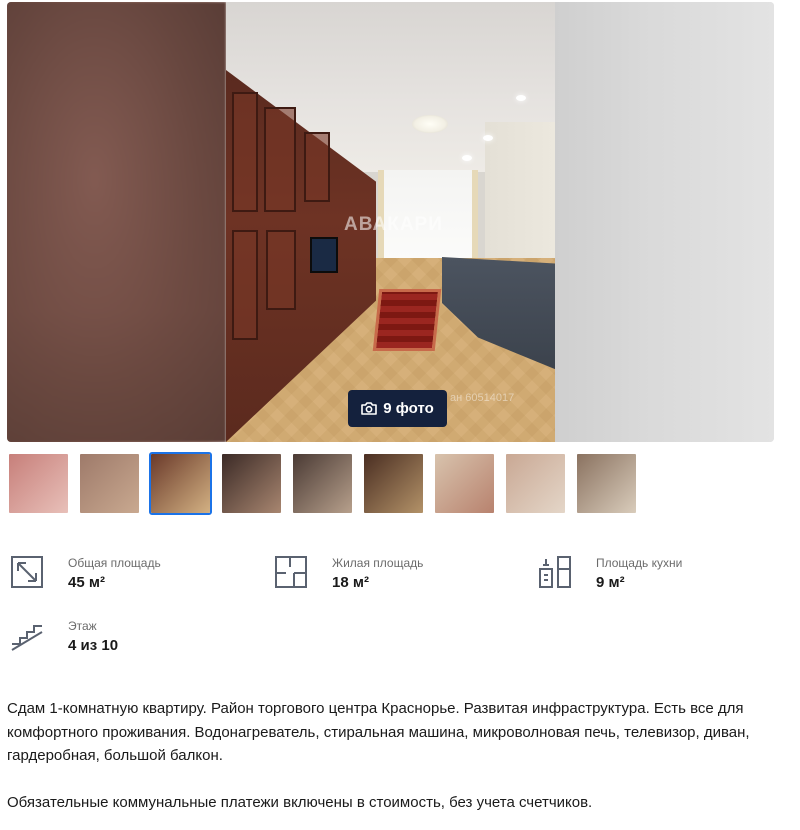 The image size is (800, 830). I want to click on tv, so click(324, 255).